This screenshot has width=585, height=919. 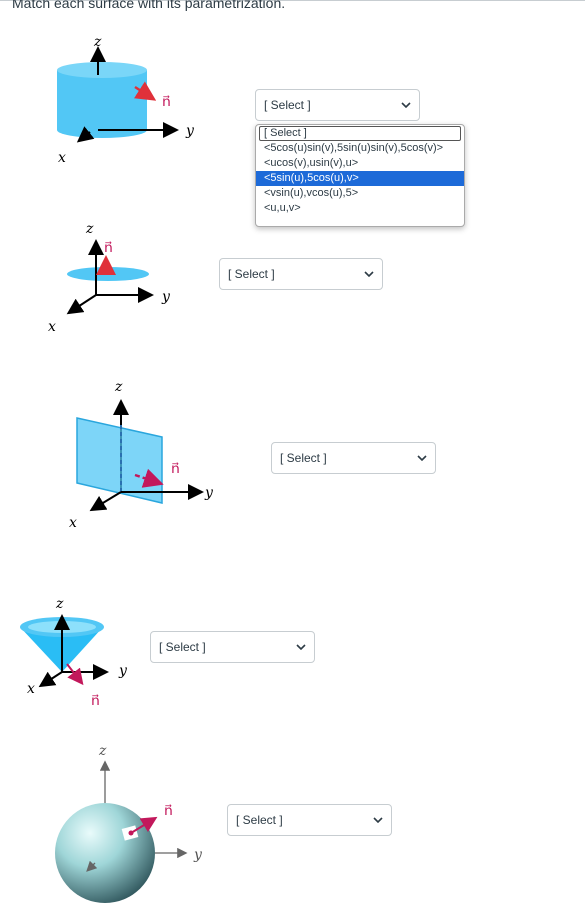 What do you see at coordinates (360, 208) in the screenshot?
I see `dropdown-option: <u,u,v>` at bounding box center [360, 208].